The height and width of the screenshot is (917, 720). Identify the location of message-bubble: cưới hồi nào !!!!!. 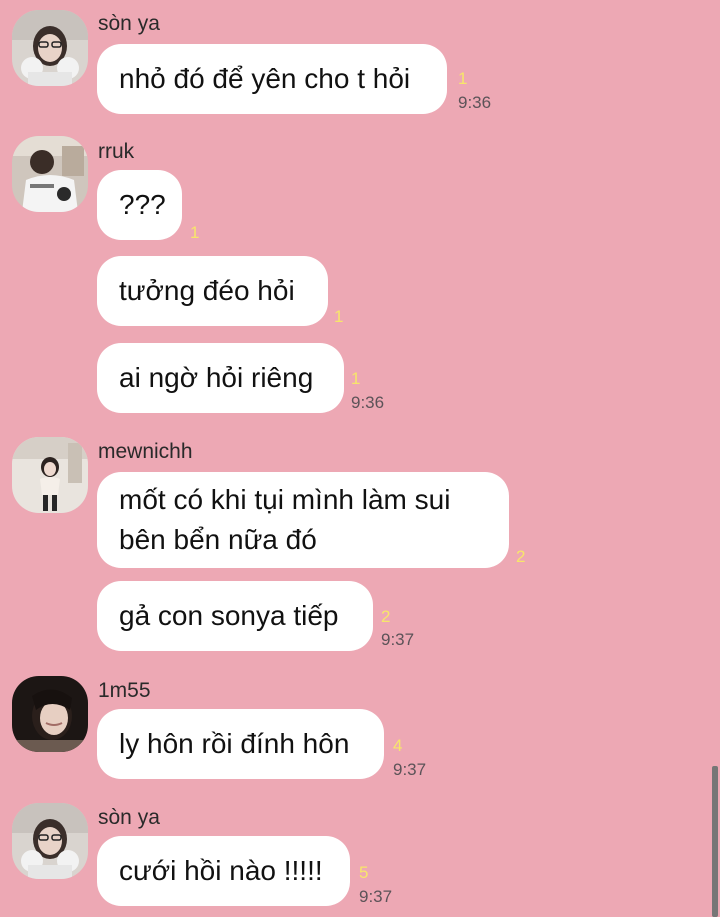
(223, 871).